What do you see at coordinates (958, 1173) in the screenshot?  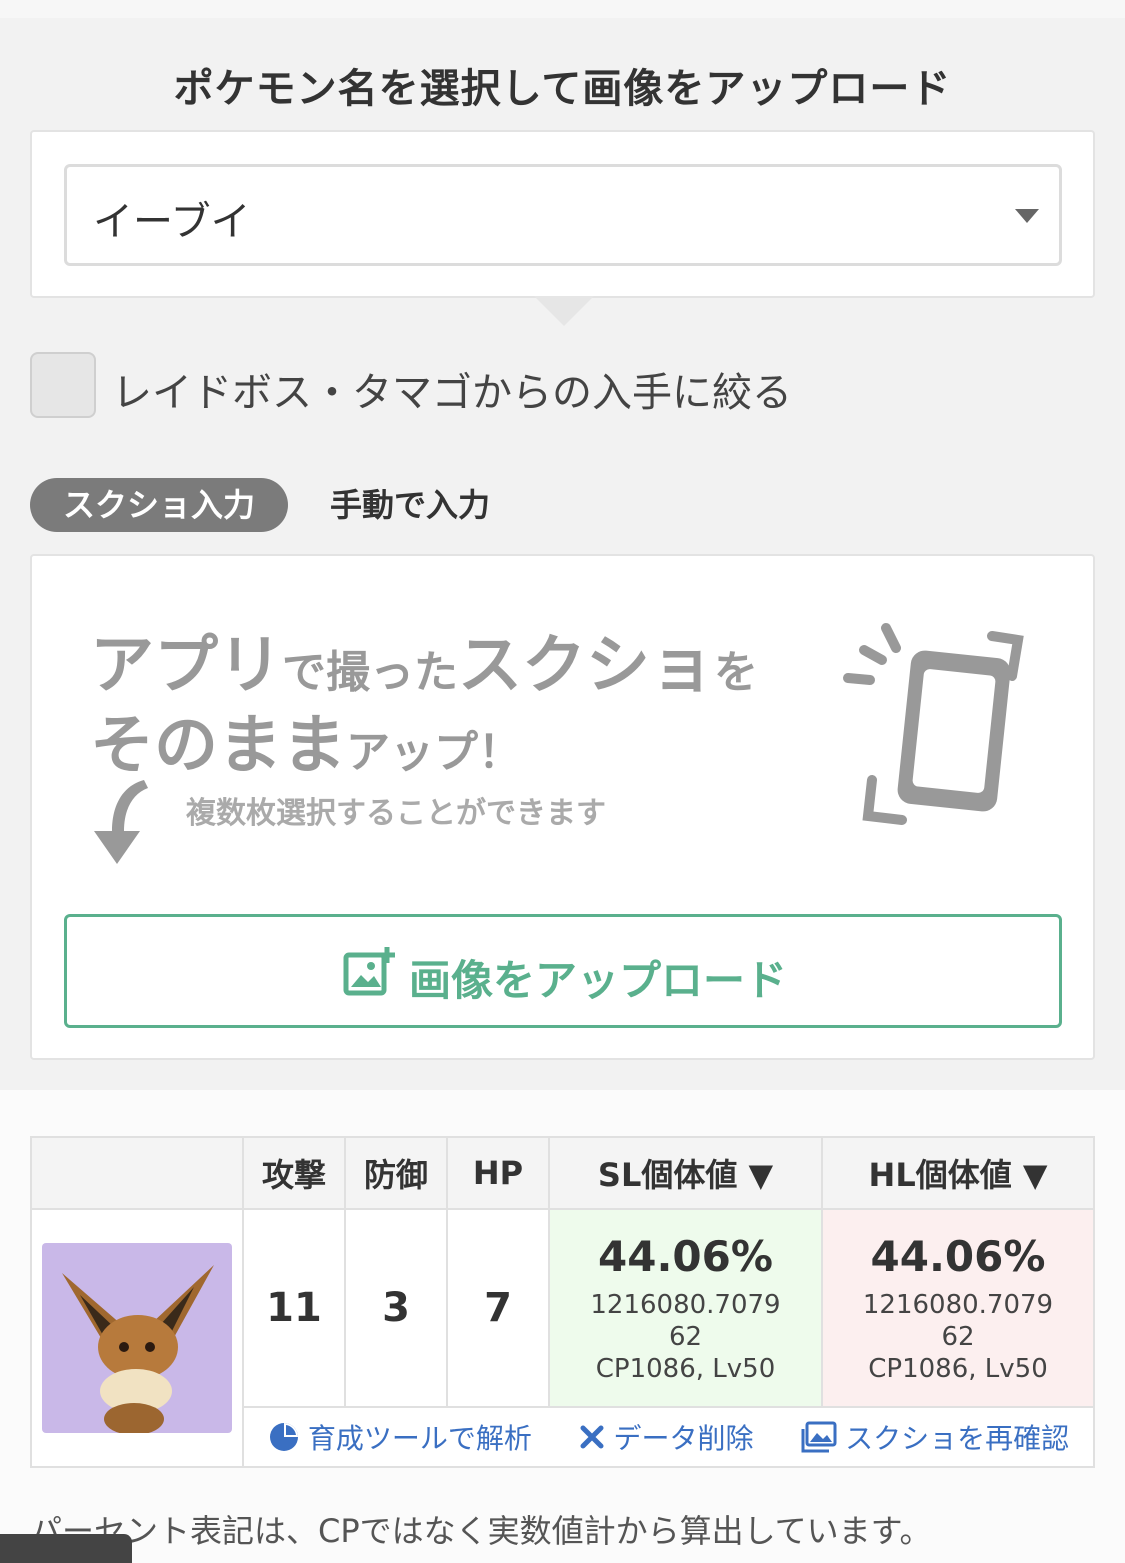 I see `header-hl-iv: HL個体値 ▼` at bounding box center [958, 1173].